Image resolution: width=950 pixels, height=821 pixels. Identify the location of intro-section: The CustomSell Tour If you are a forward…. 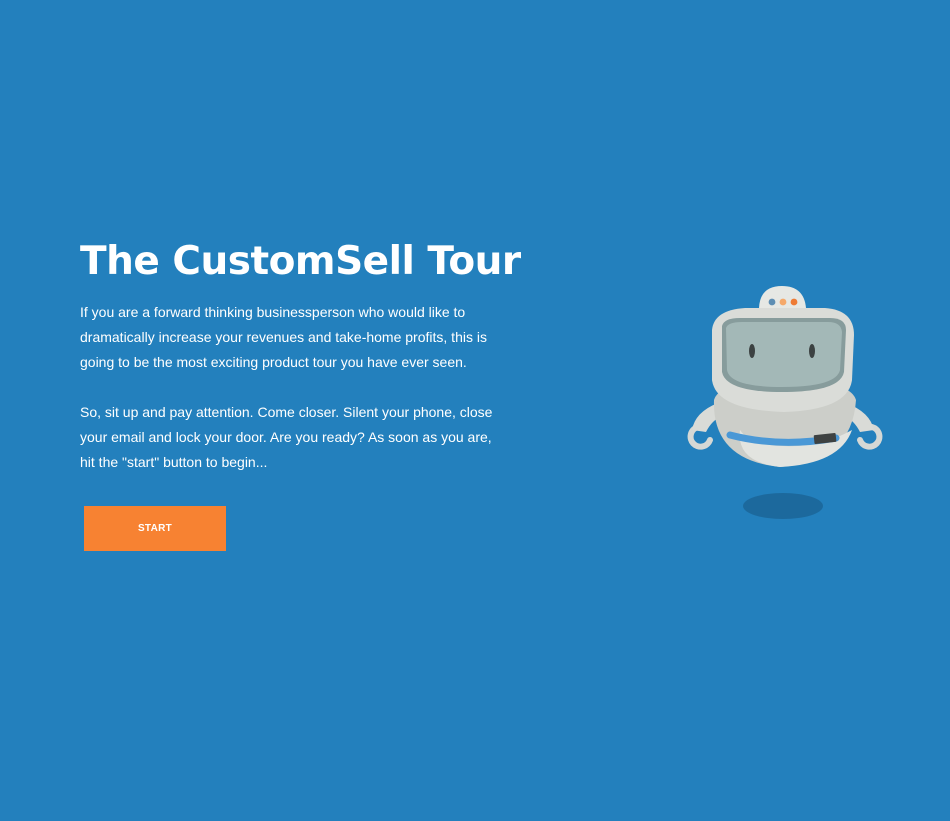
(300, 355).